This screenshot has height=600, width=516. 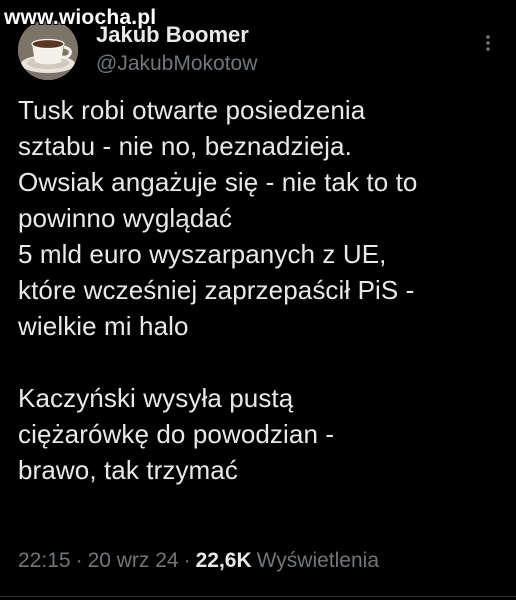 I want to click on tweet-date: 20 wrz 24, so click(x=133, y=560).